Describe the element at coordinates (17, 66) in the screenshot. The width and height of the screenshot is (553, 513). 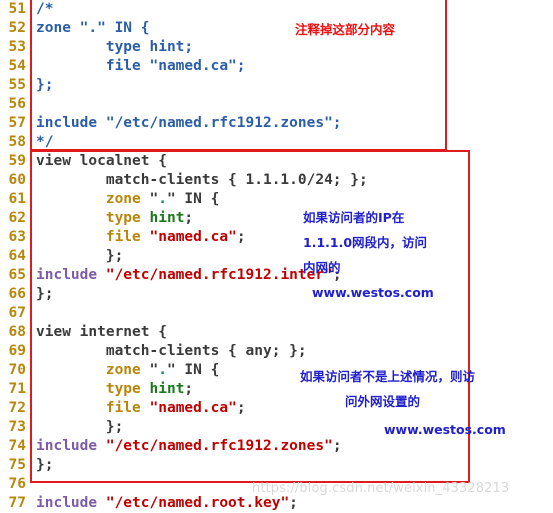
I see `line-number: 54` at that location.